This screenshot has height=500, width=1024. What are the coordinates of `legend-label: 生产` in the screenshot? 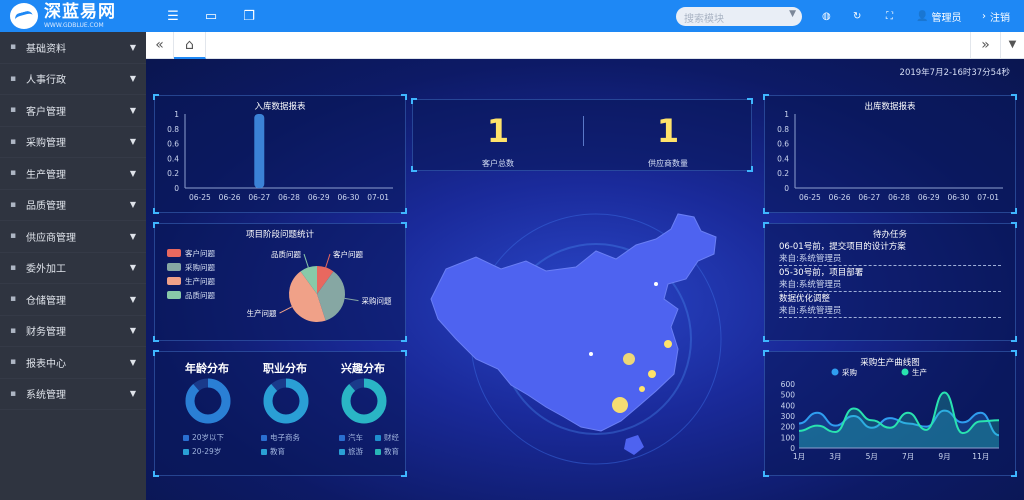 It's located at (919, 372).